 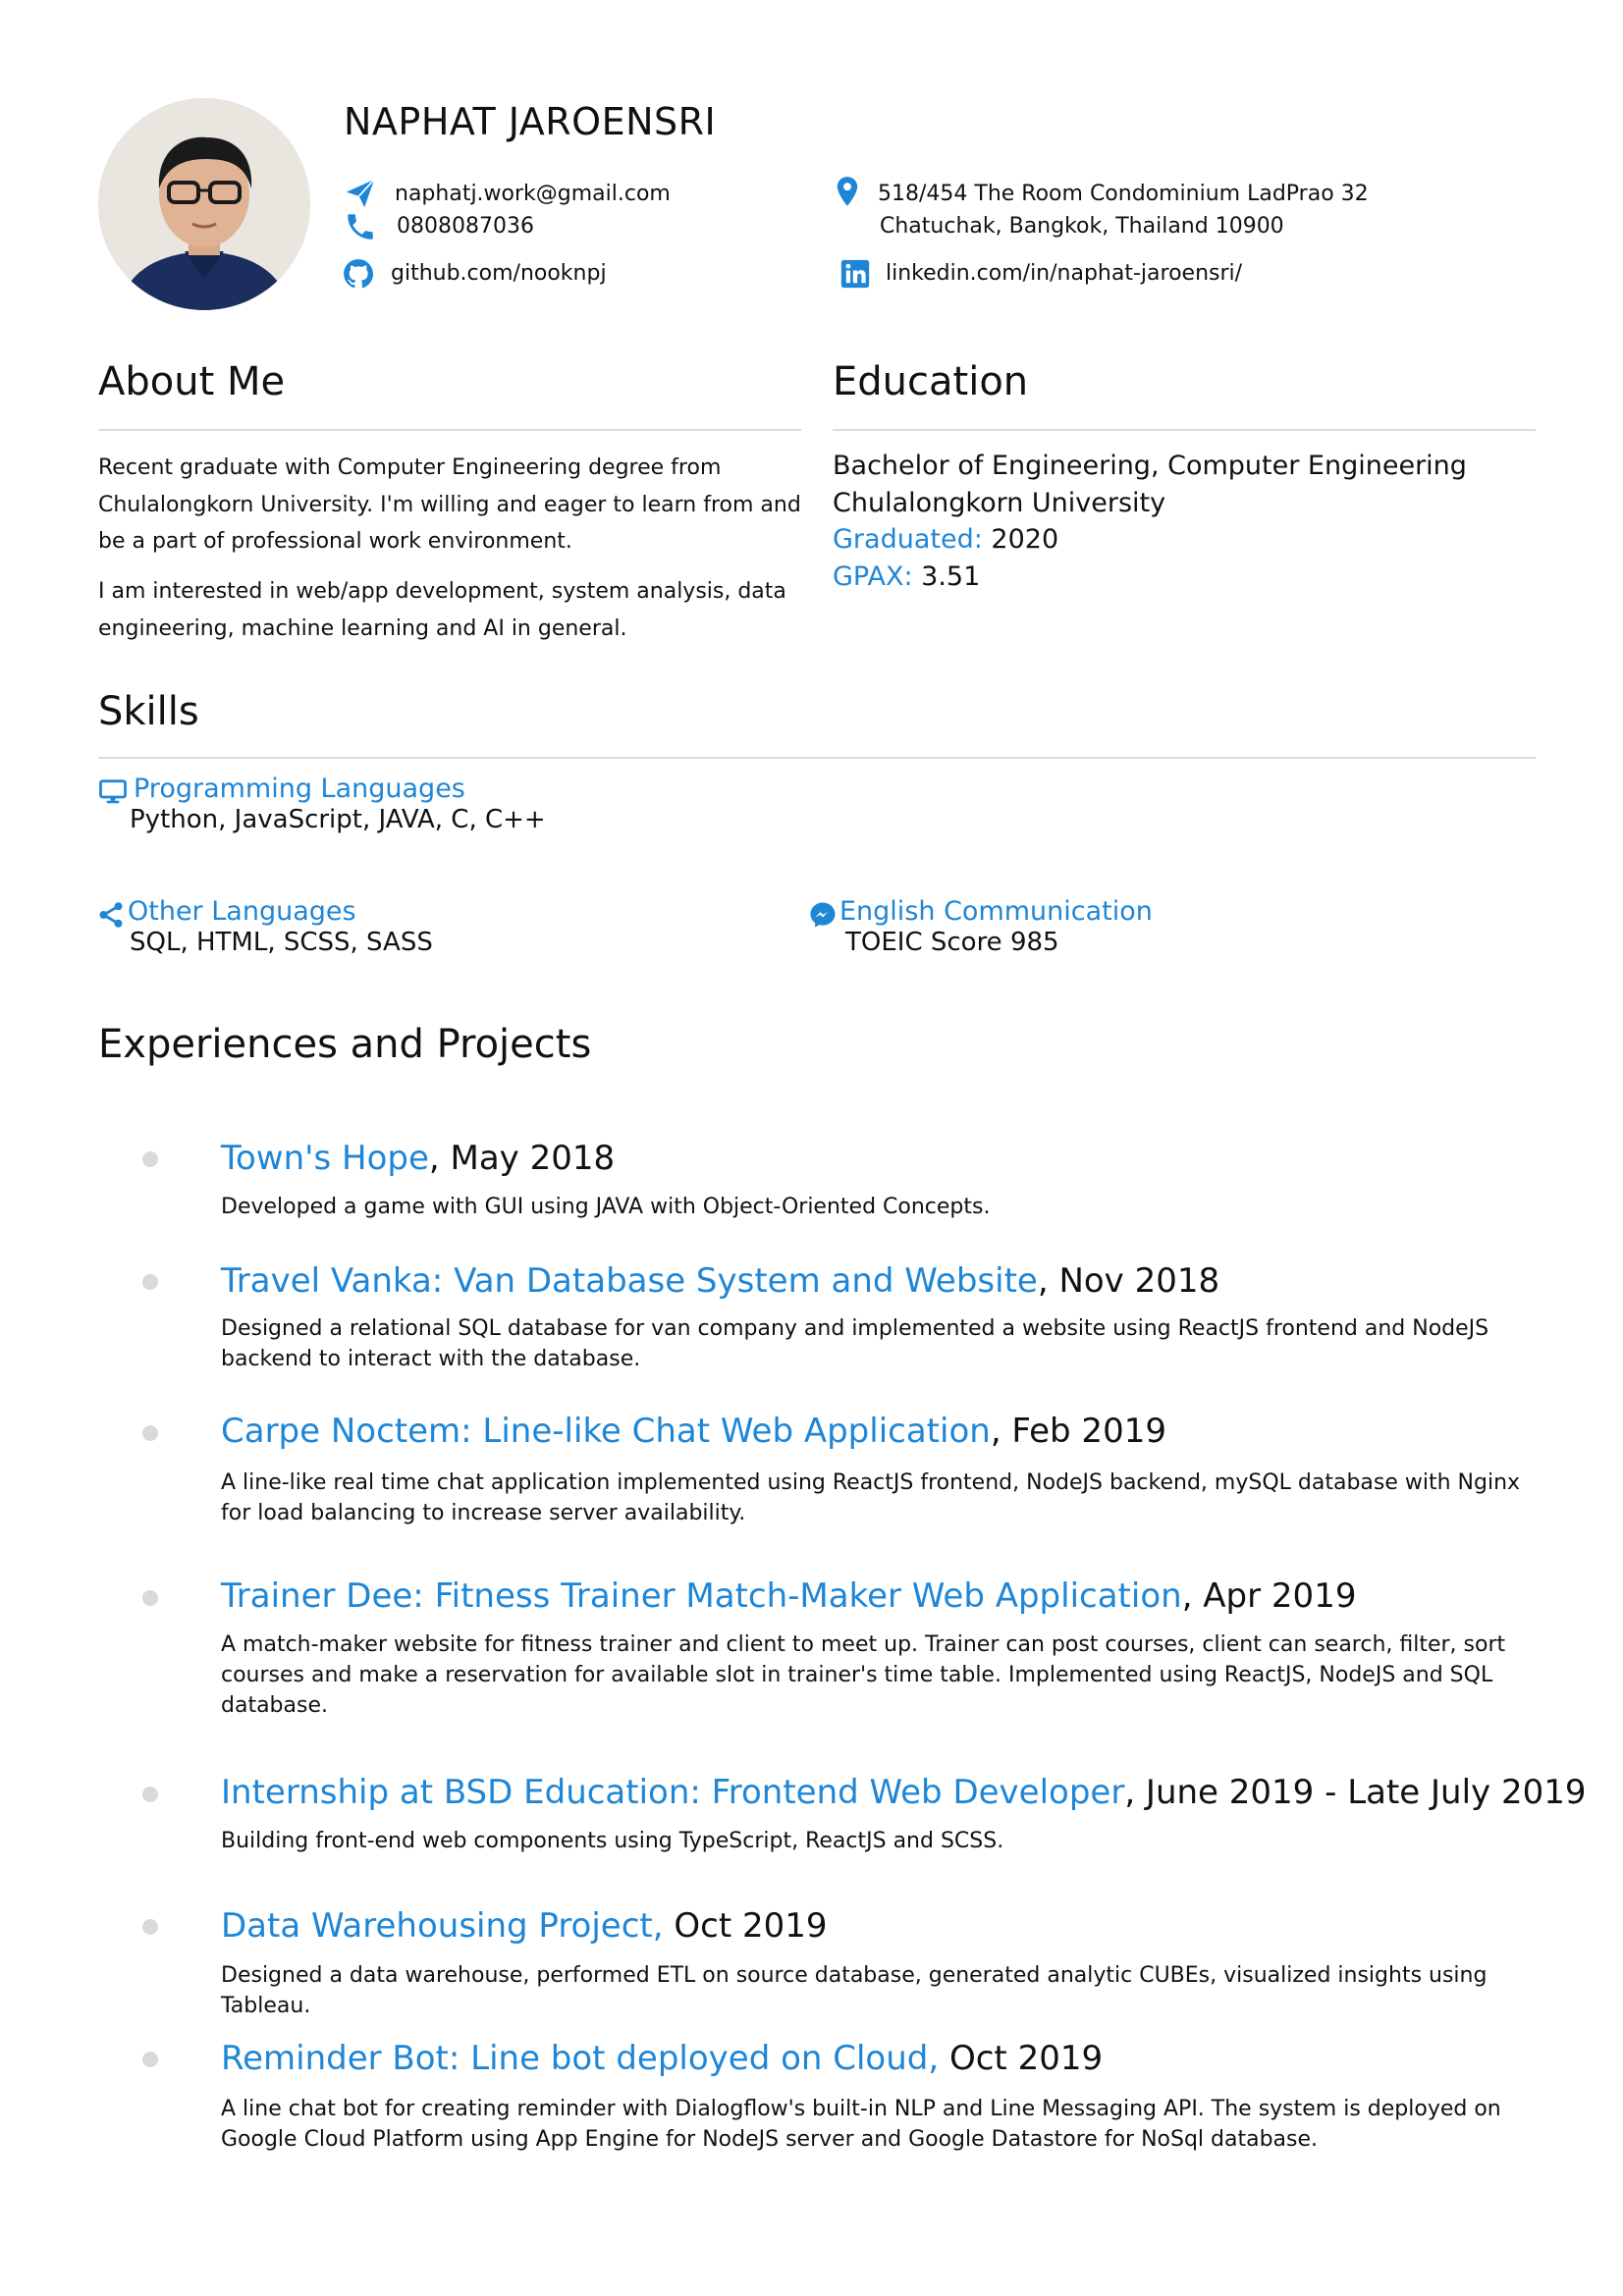 I want to click on skill-programming-value: Python, JavaScript, JAVA, C, C++, so click(x=338, y=819).